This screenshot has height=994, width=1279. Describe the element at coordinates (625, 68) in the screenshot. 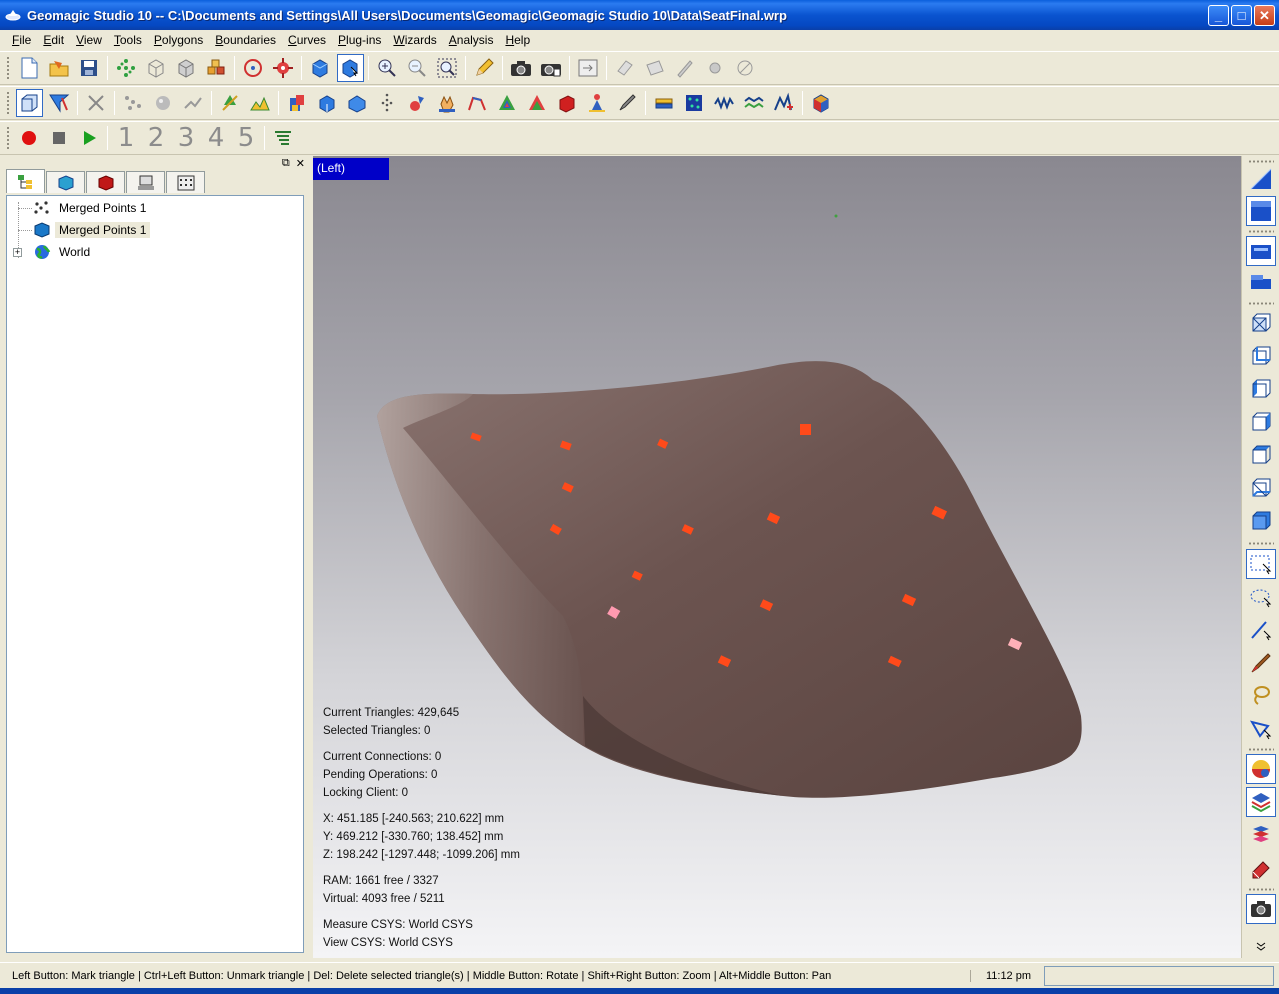

I see `measure-surface-button` at that location.